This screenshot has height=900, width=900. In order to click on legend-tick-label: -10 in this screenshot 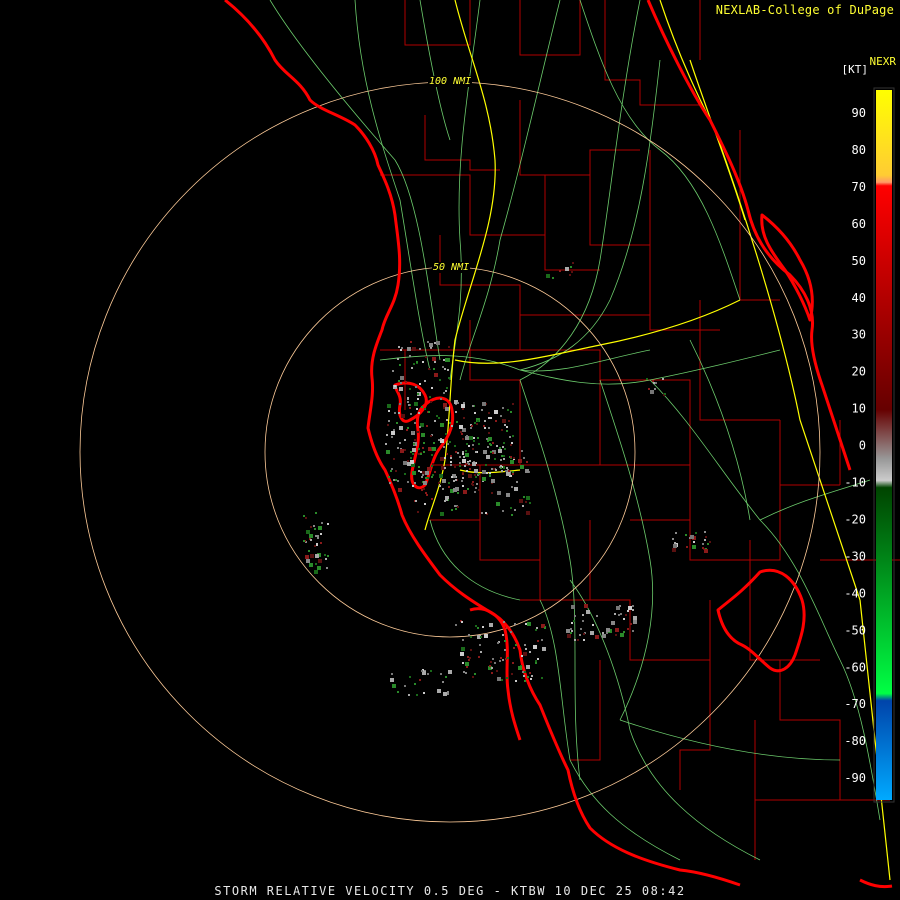, I will do `click(855, 483)`.